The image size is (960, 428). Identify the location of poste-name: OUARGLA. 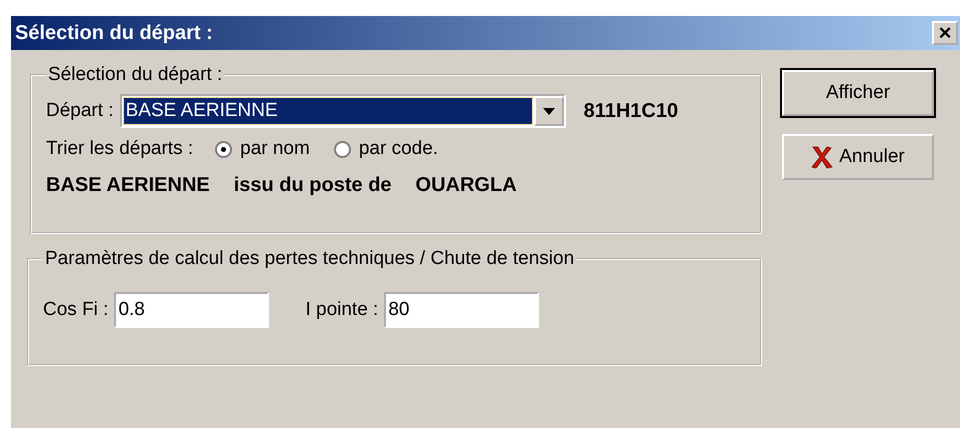
(466, 185).